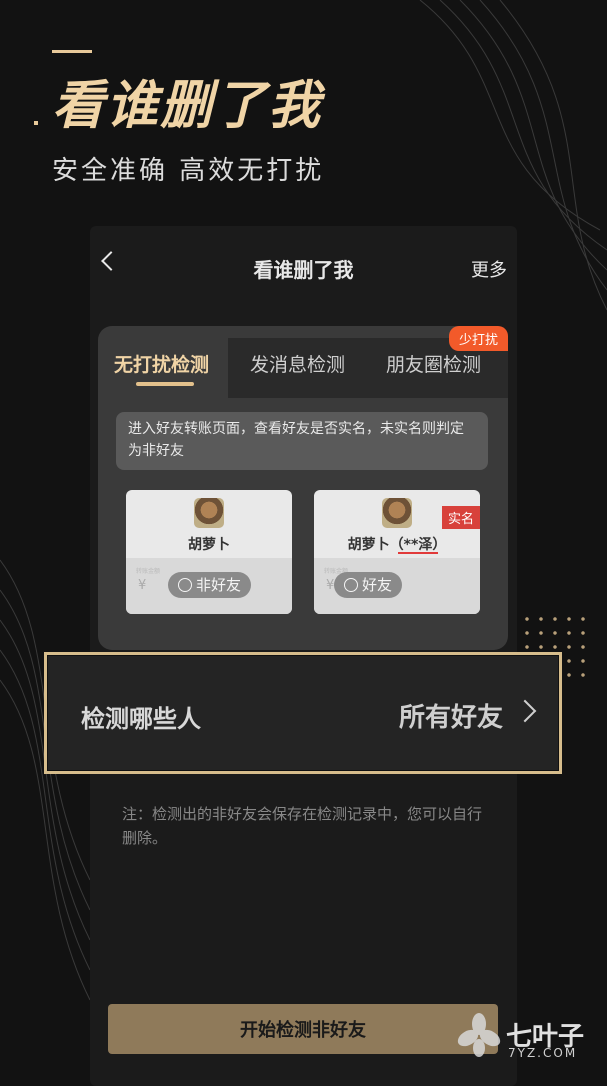  What do you see at coordinates (72, 51) in the screenshot?
I see `decorative-dash` at bounding box center [72, 51].